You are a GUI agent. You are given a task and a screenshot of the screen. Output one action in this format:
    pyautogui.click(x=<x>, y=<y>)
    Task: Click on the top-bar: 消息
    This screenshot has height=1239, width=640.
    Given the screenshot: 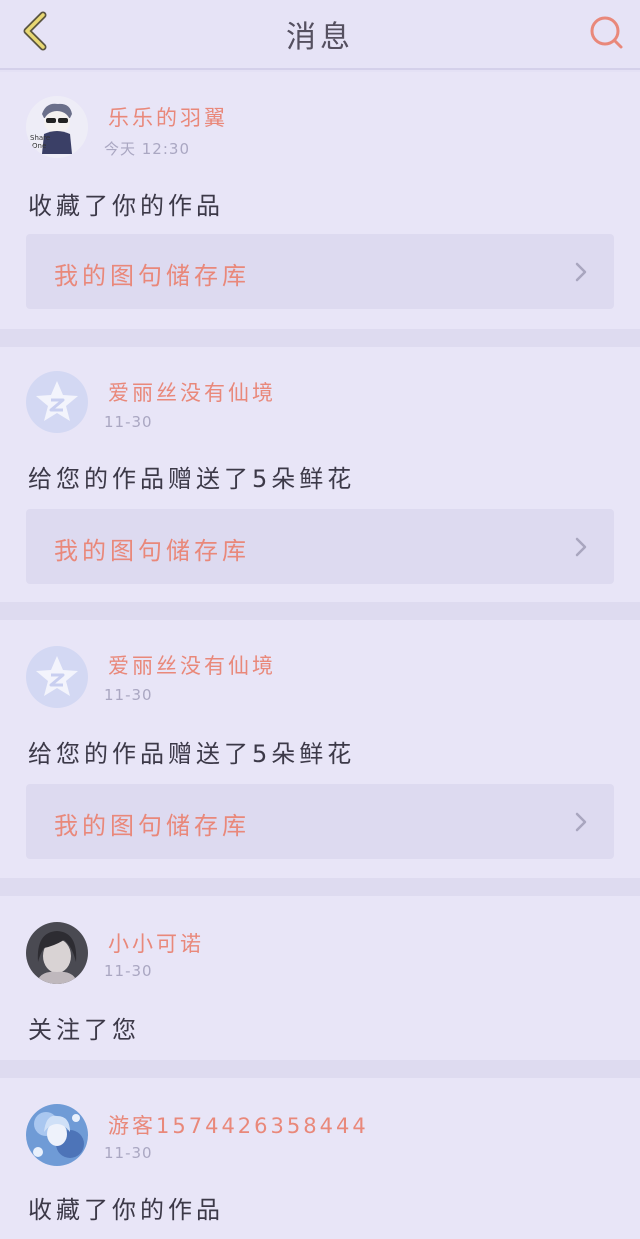 What is the action you would take?
    pyautogui.click(x=320, y=35)
    